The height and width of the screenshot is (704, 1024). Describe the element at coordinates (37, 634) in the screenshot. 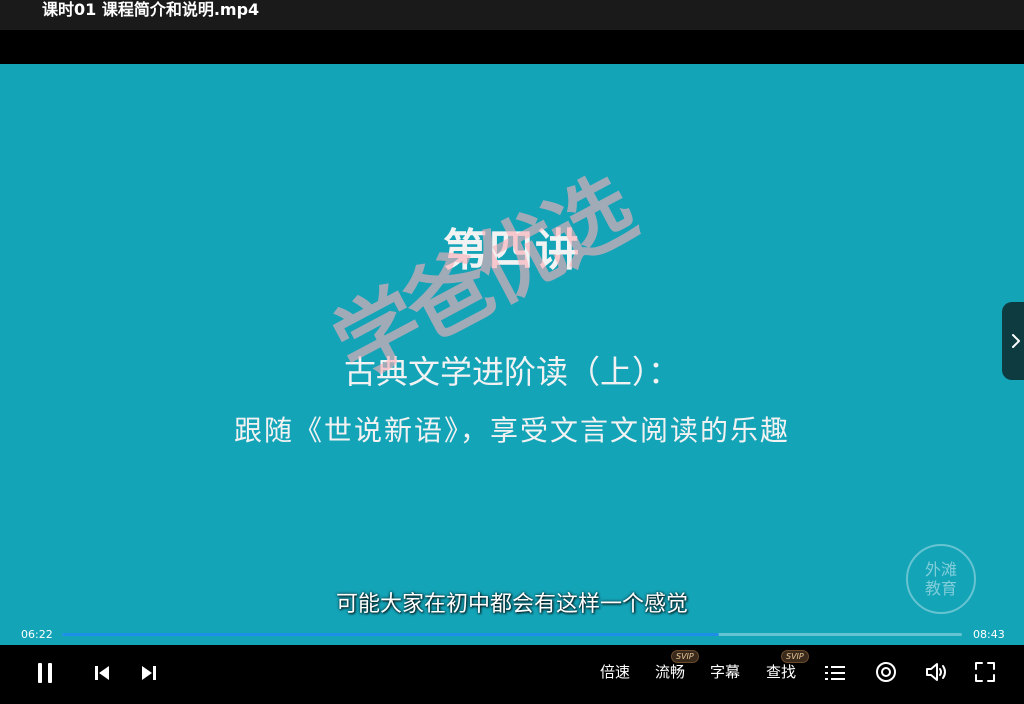

I see `current-time: 06:22` at that location.